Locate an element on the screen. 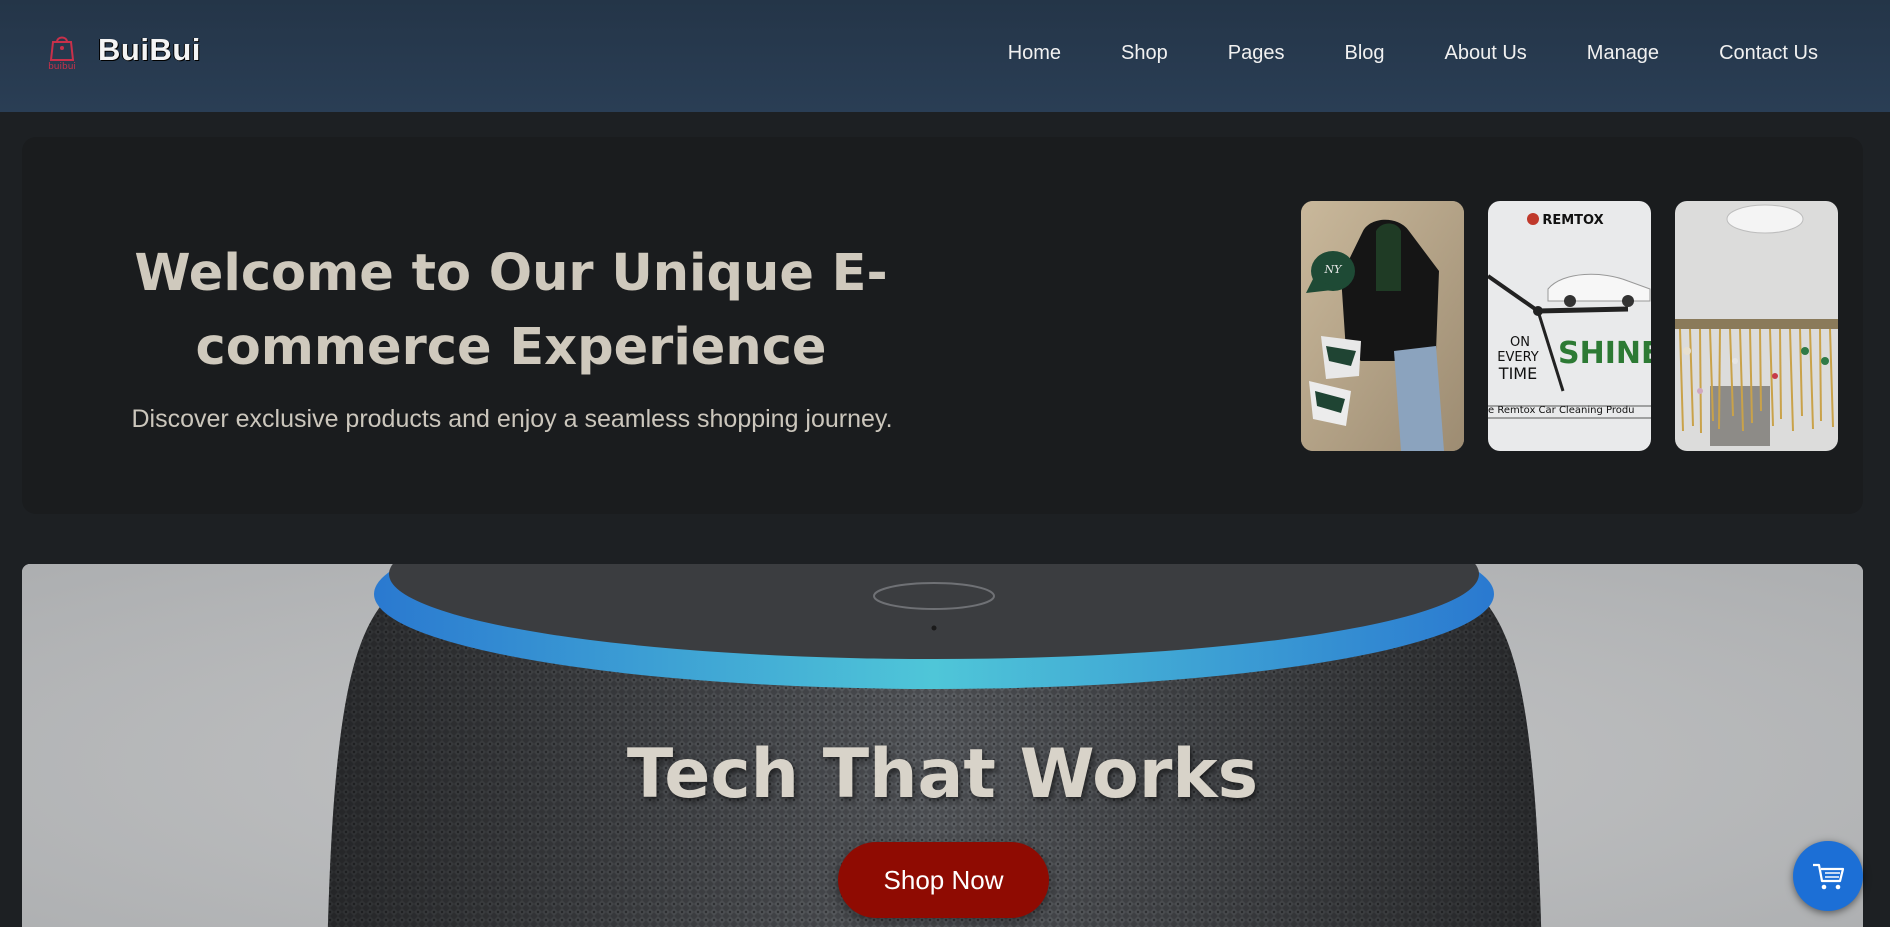 The height and width of the screenshot is (927, 1890). svg-text: TIME is located at coordinates (1517, 373).